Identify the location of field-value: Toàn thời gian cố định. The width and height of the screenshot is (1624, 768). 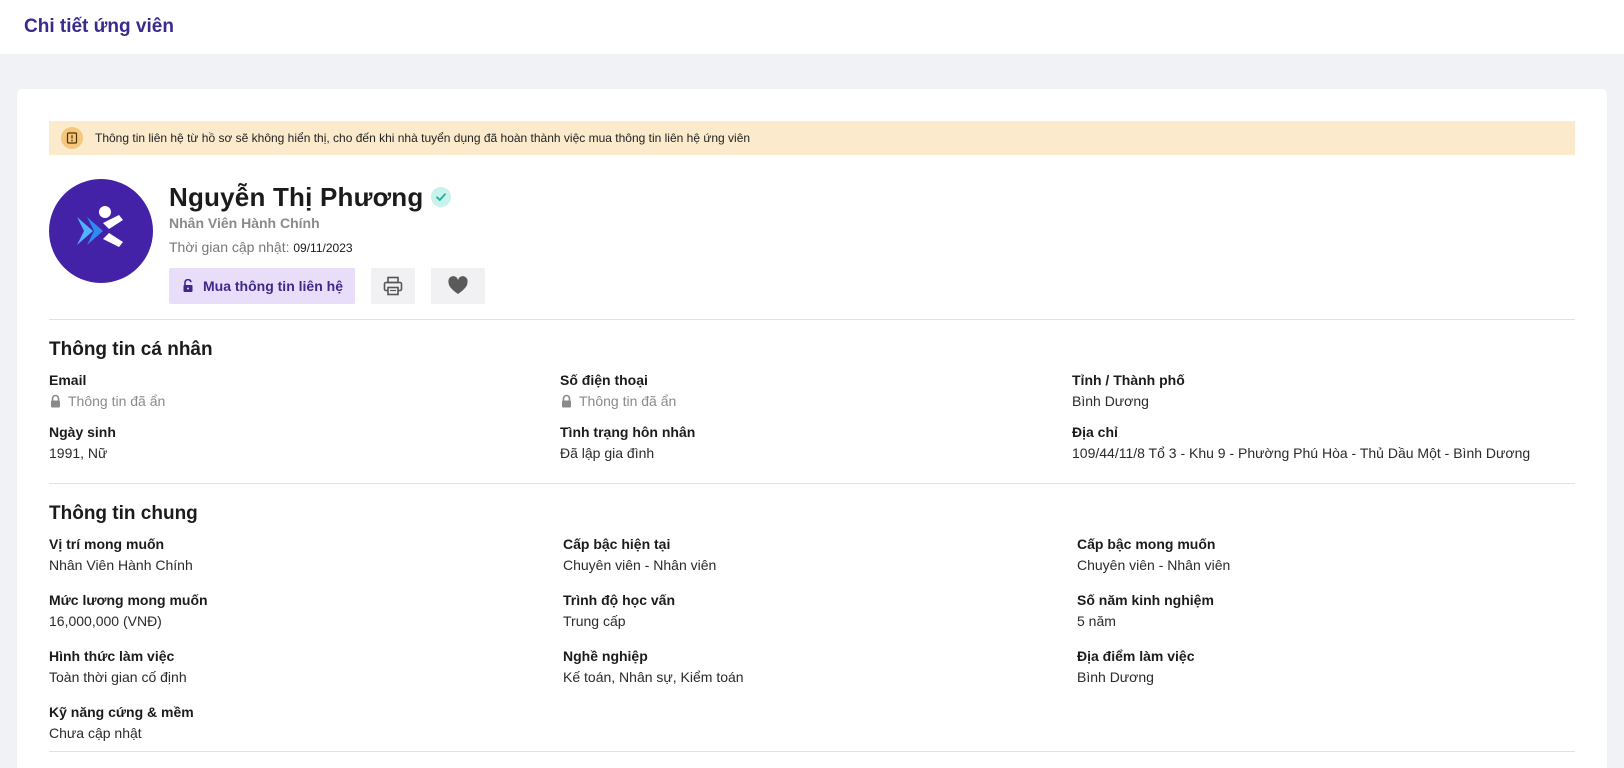
(118, 677).